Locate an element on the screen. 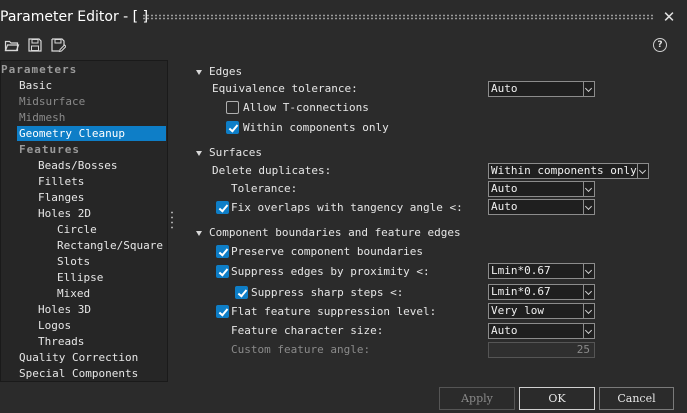 This screenshot has height=413, width=687. suppress-edges-label: Suppress edges by proximity <: is located at coordinates (330, 271).